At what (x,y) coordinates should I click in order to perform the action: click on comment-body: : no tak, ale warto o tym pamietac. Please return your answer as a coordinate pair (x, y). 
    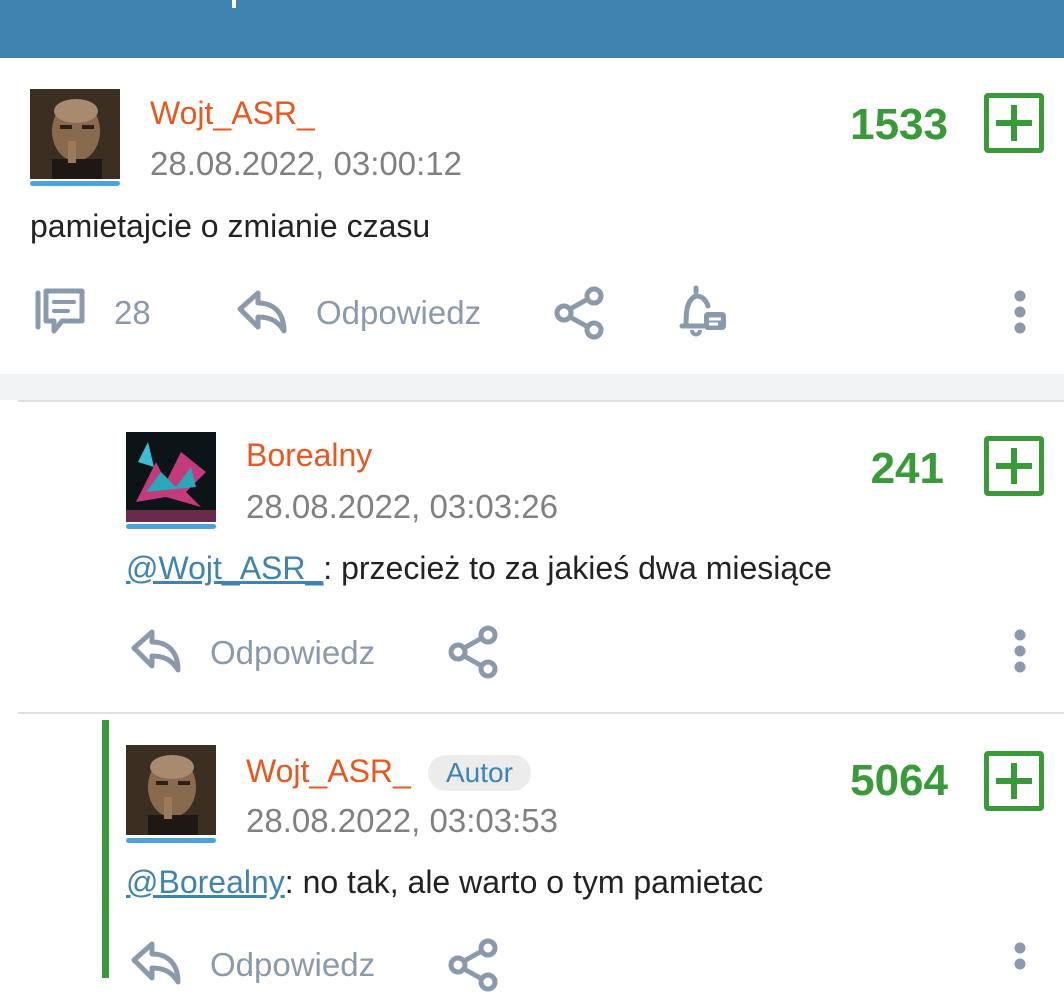
    Looking at the image, I should click on (524, 882).